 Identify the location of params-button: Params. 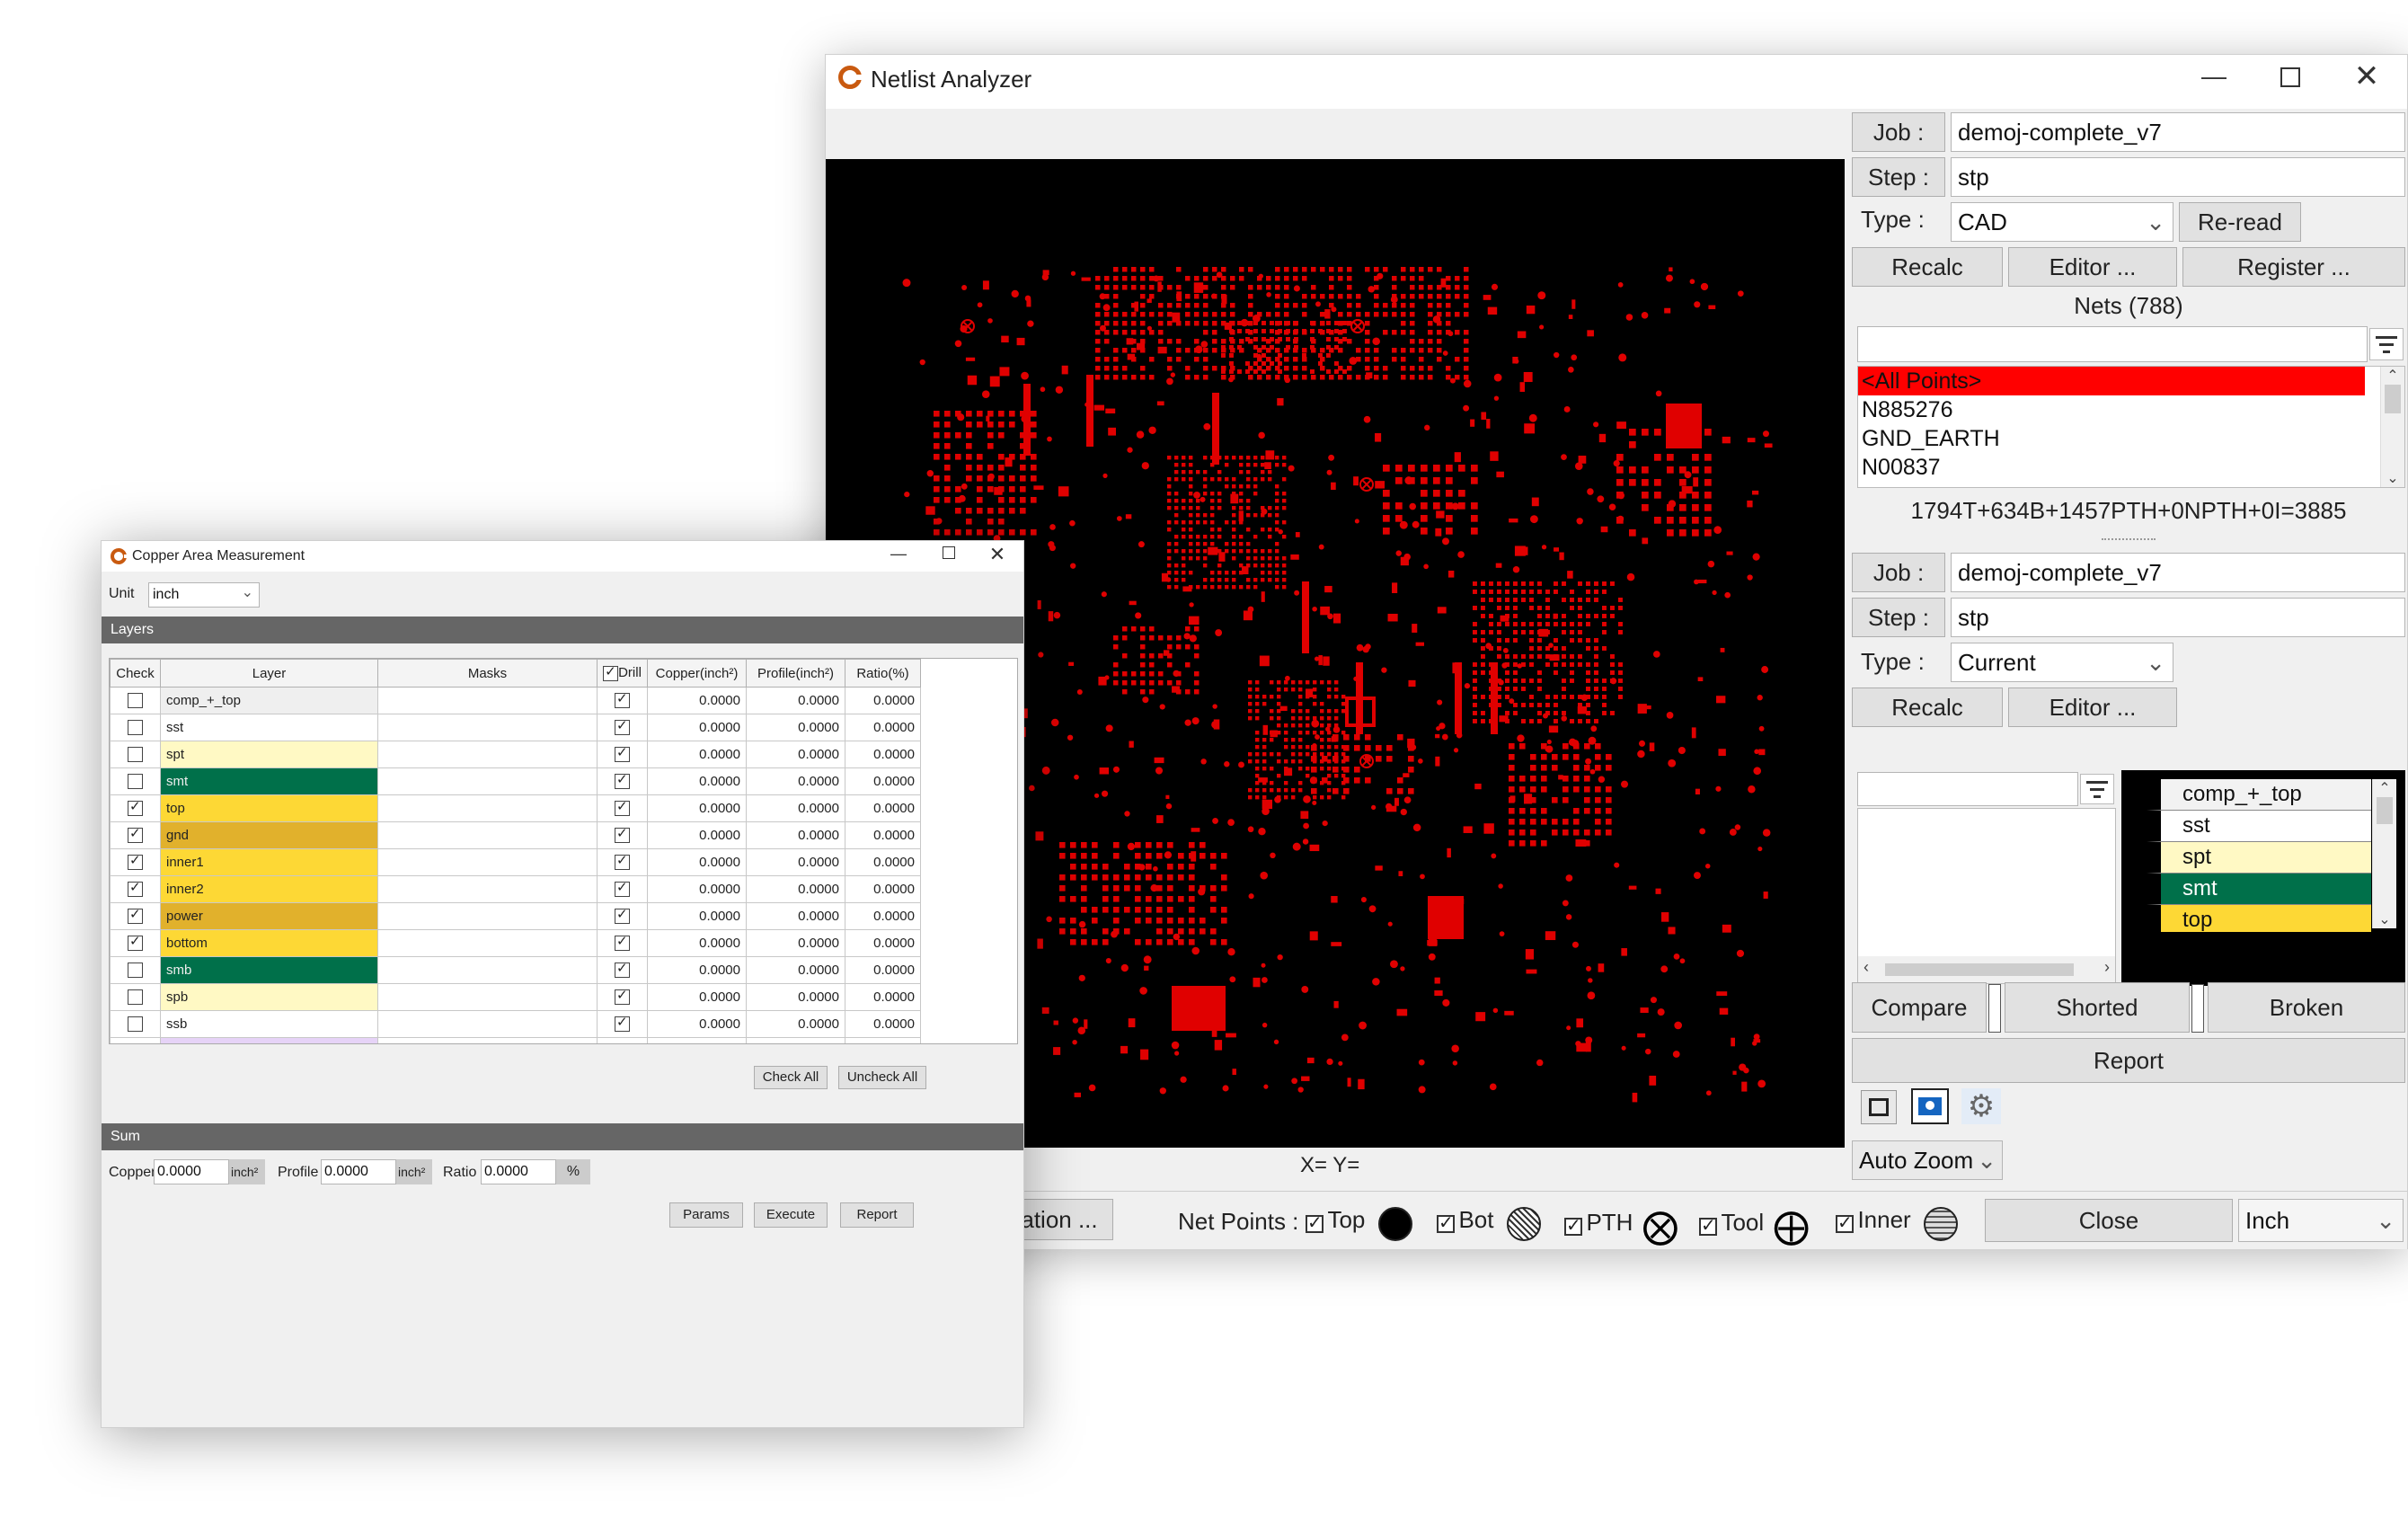
(706, 1215).